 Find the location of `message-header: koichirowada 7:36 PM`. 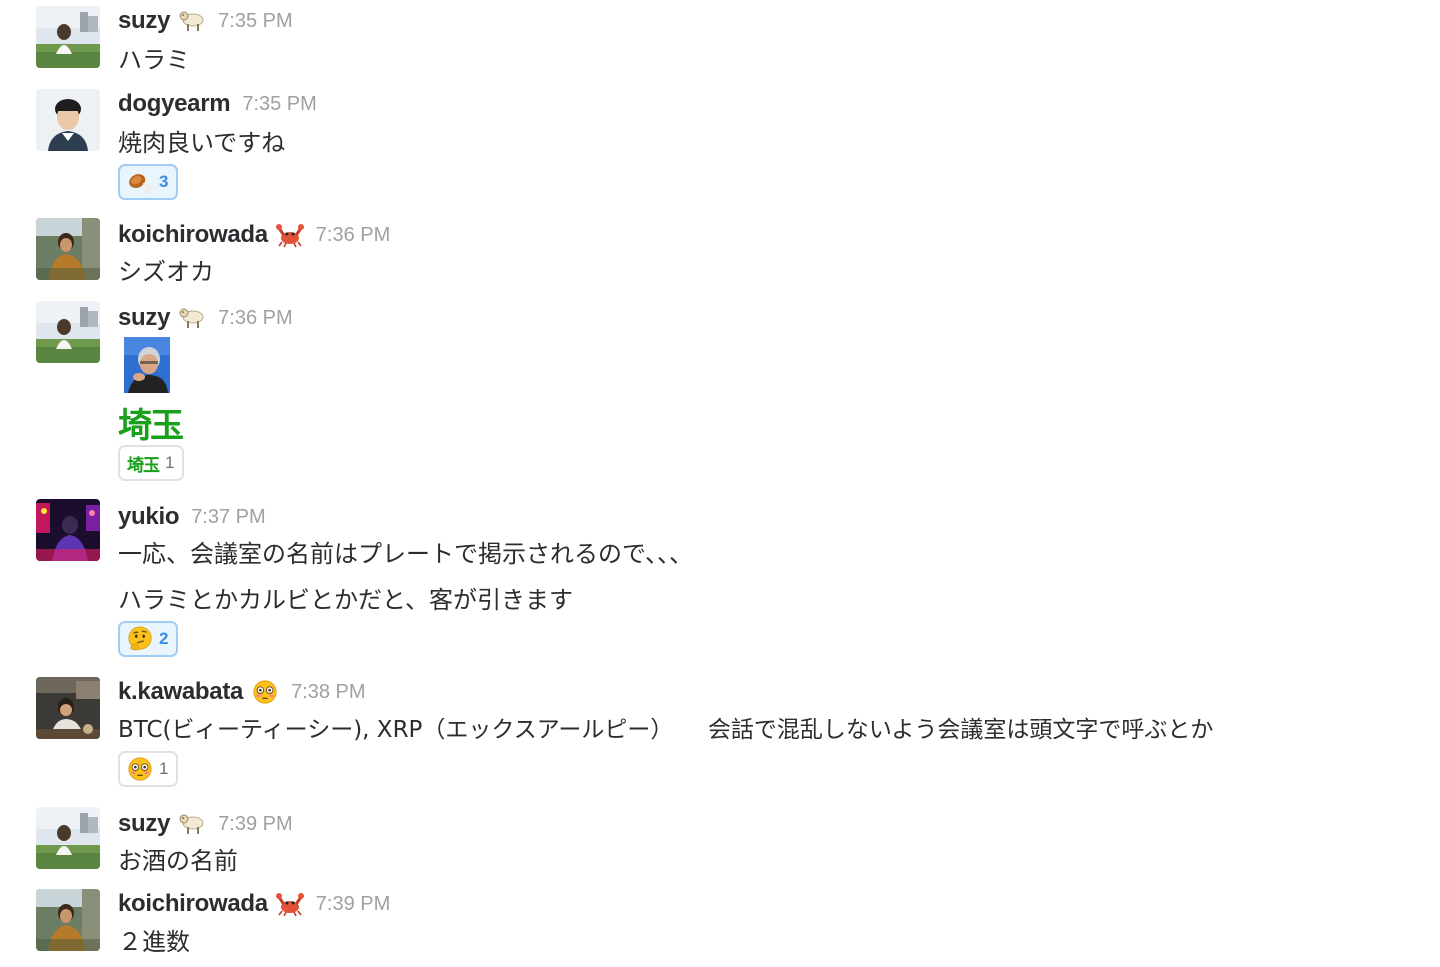

message-header: koichirowada 7:36 PM is located at coordinates (254, 235).